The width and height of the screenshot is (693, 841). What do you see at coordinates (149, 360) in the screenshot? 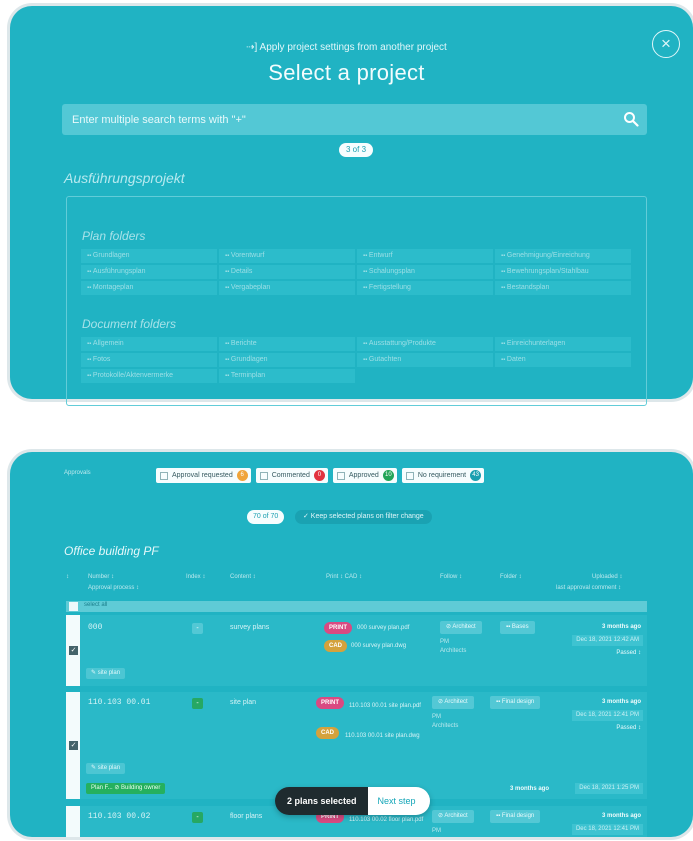
I see `folder-item: Fotos` at bounding box center [149, 360].